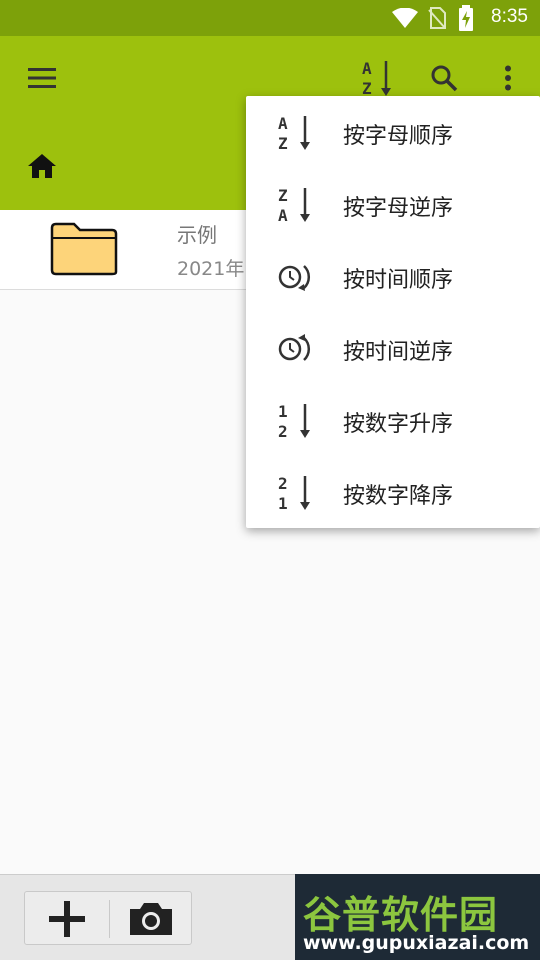 This screenshot has width=540, height=960. I want to click on add-button, so click(67, 919).